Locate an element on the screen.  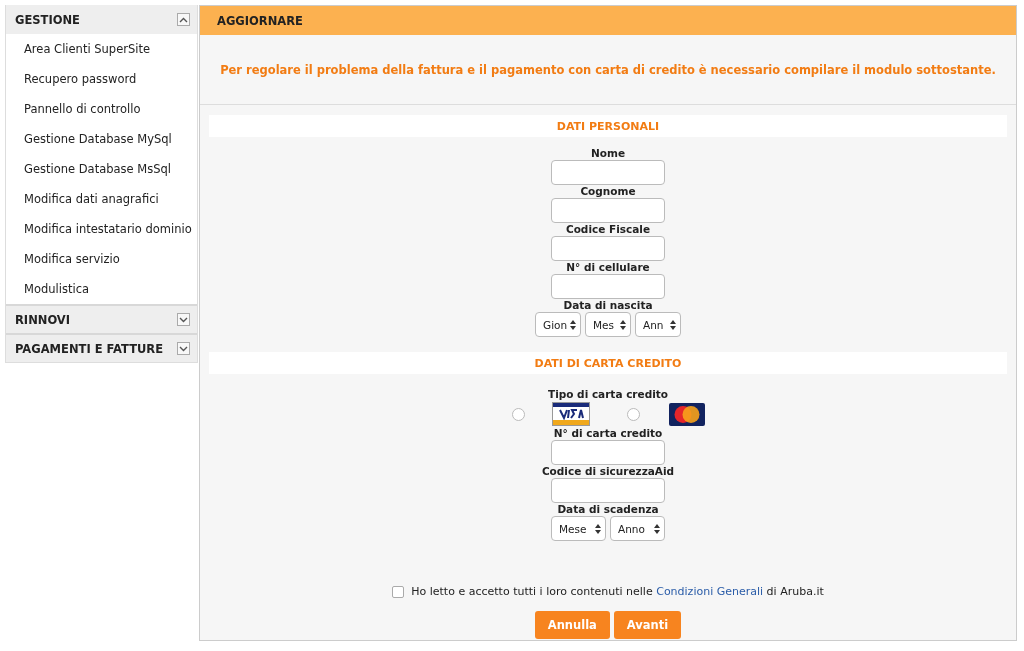
sidebar-section-header: PAGAMENTI E FATTURE is located at coordinates (101, 347).